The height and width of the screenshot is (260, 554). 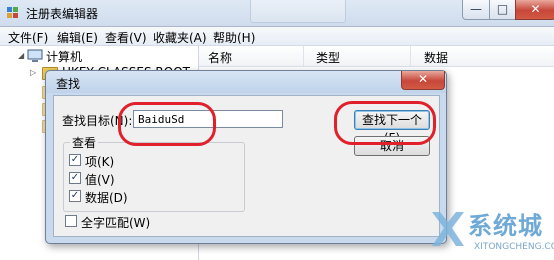 I want to click on column-name: 名称, so click(x=220, y=57).